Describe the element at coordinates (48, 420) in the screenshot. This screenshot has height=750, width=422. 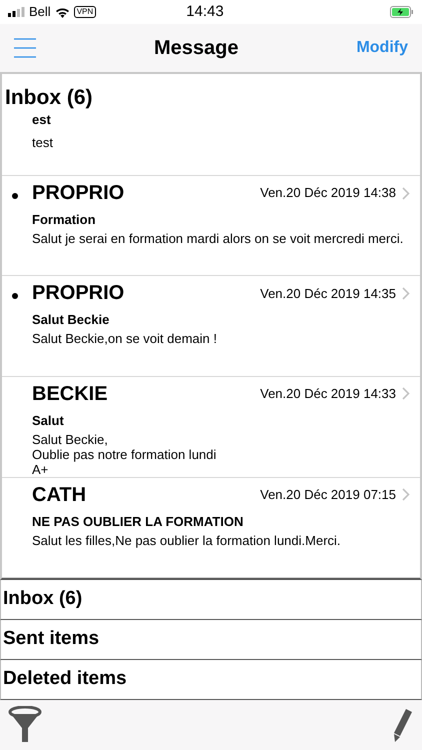
I see `message-subject: Salut` at that location.